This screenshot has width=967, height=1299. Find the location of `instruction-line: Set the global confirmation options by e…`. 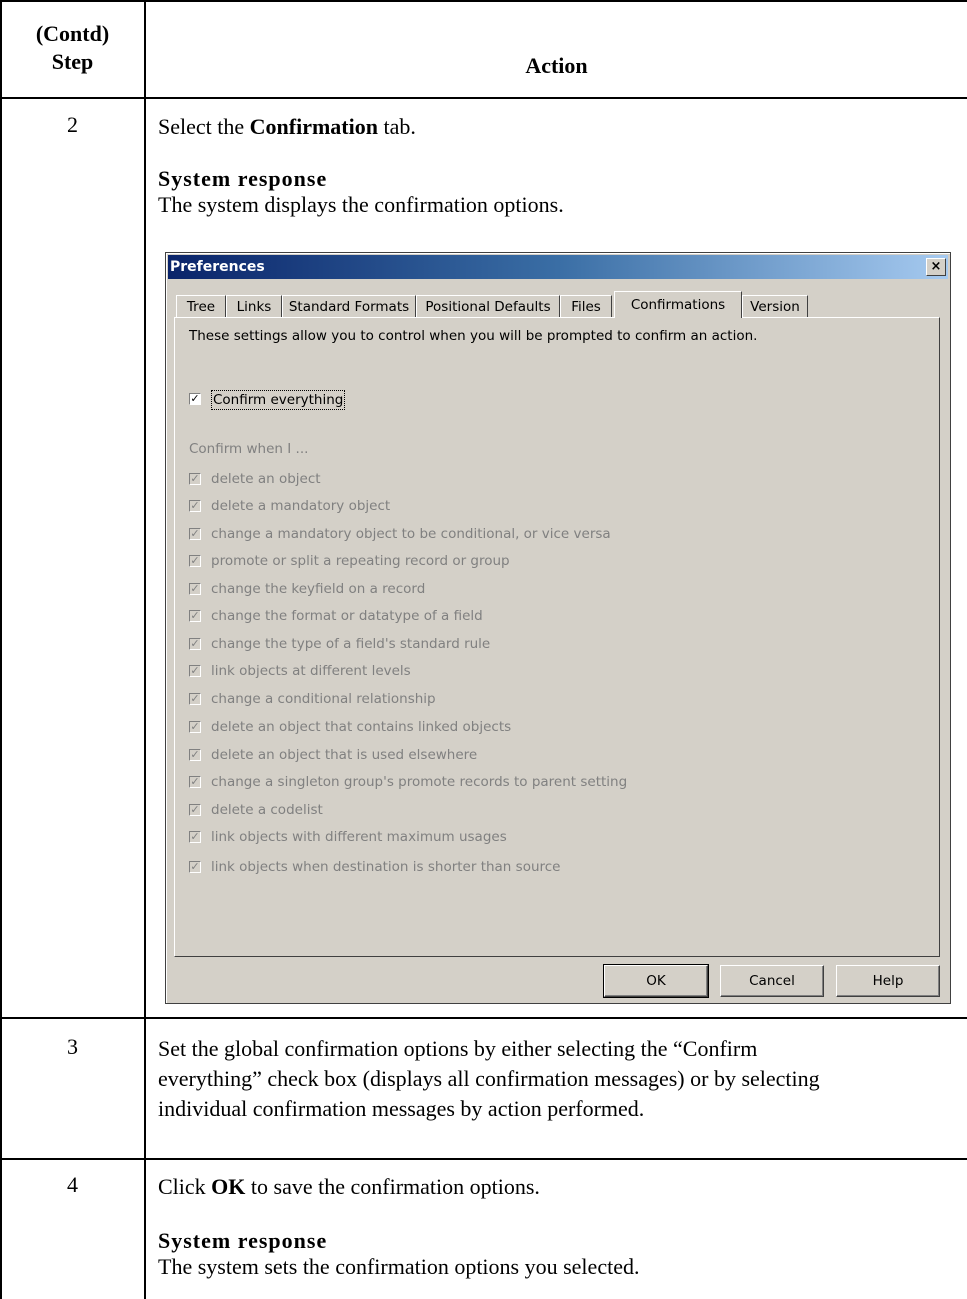

instruction-line: Set the global confirmation options by e… is located at coordinates (458, 1048).